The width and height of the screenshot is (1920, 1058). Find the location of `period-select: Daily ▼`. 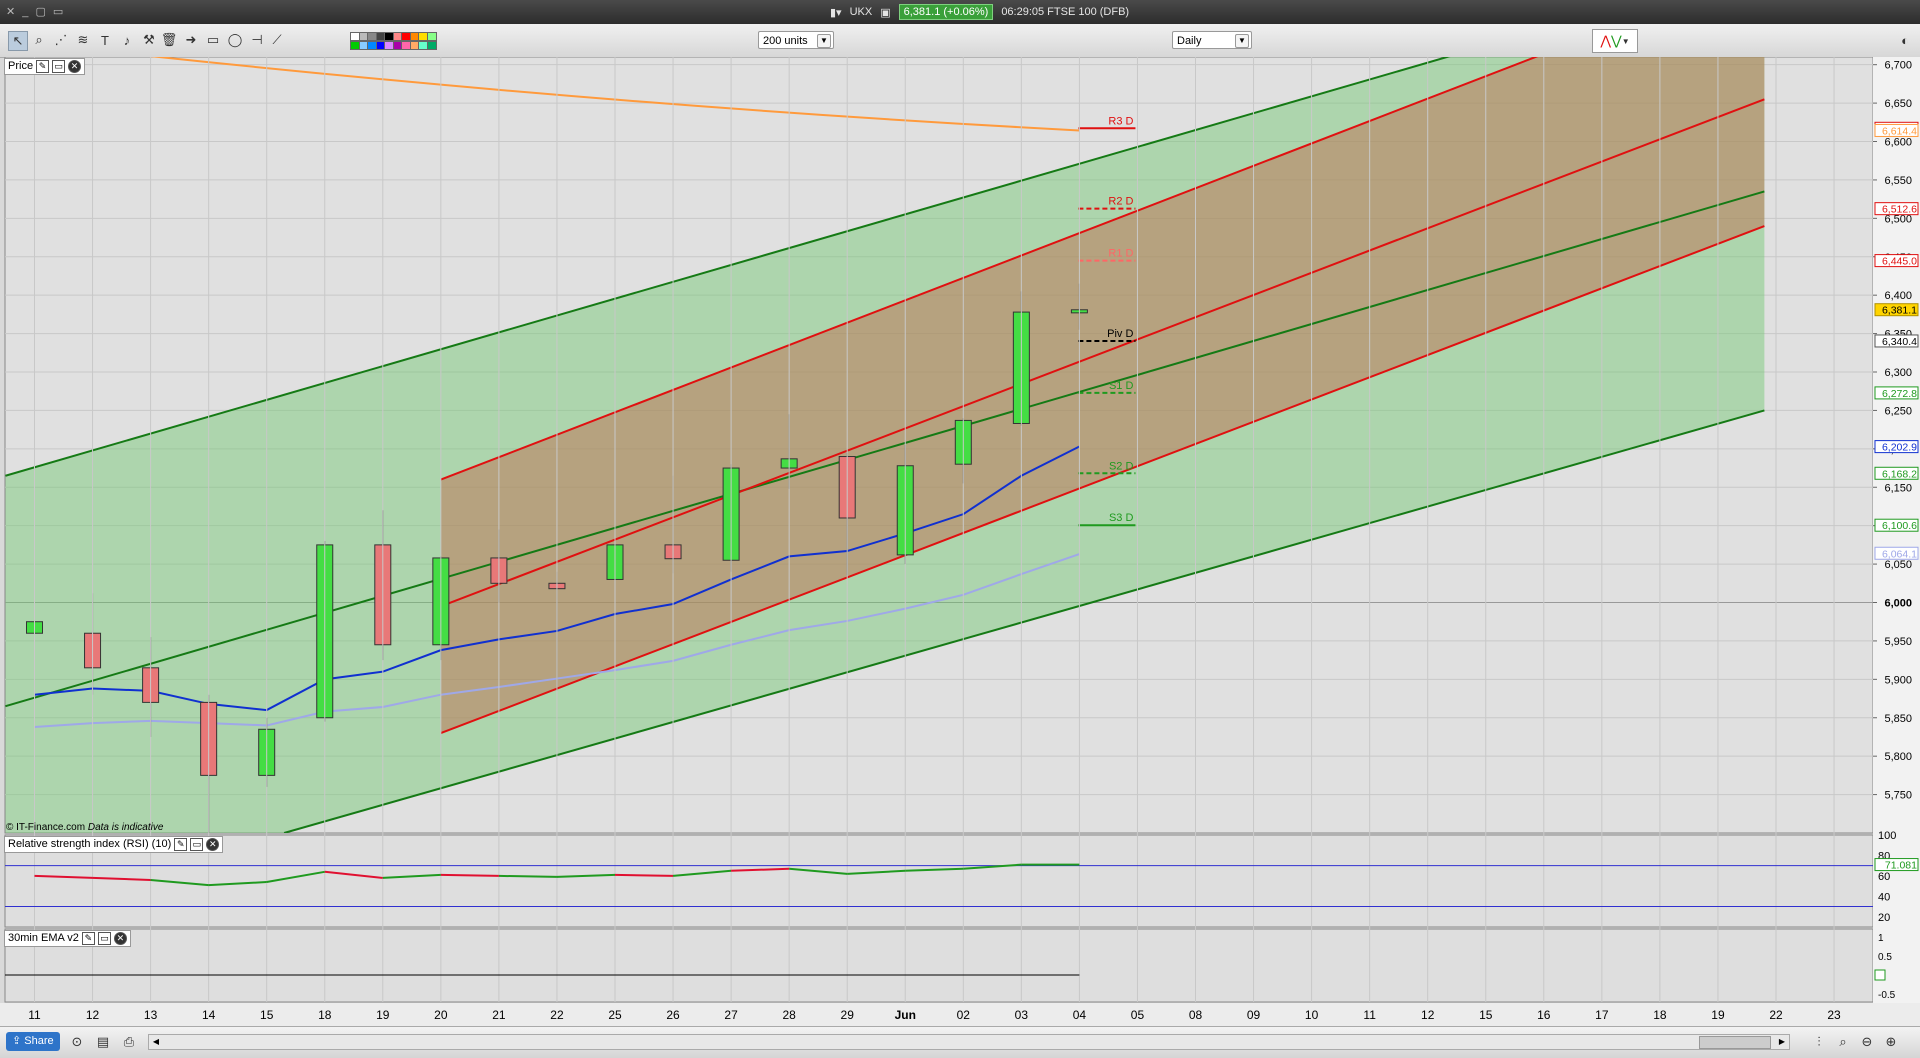

period-select: Daily ▼ is located at coordinates (1212, 40).